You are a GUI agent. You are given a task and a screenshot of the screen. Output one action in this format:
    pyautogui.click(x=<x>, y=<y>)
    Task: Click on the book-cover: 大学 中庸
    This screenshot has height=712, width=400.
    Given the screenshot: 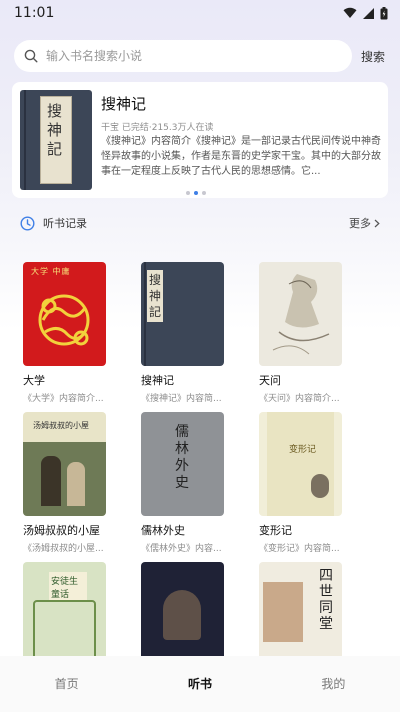 What is the action you would take?
    pyautogui.click(x=64, y=314)
    